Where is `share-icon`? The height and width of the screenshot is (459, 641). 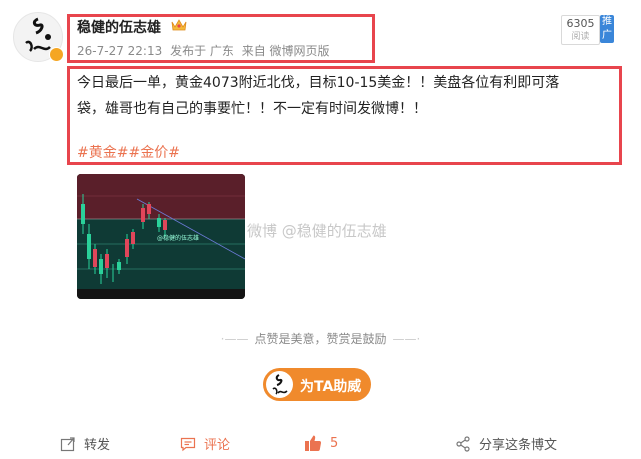
share-icon is located at coordinates (463, 443).